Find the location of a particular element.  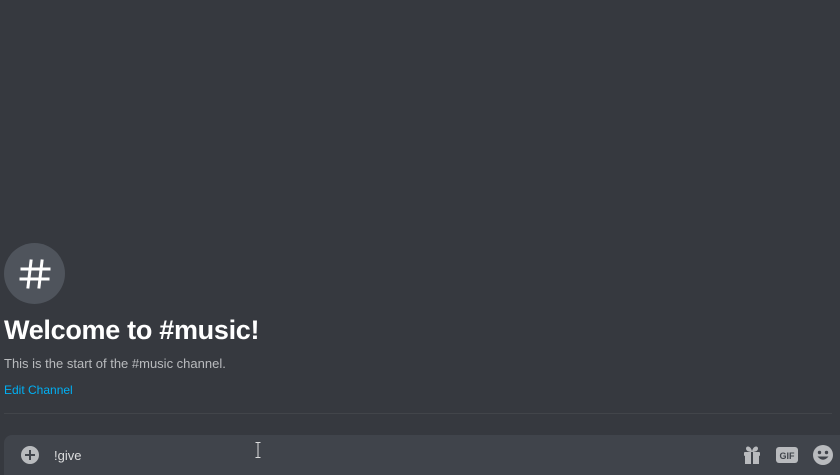

smiley-icon is located at coordinates (823, 455).